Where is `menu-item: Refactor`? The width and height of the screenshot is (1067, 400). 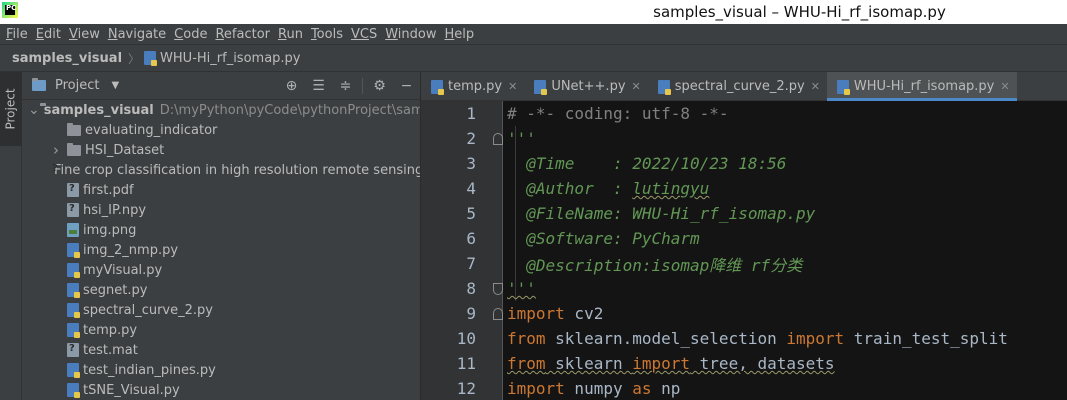
menu-item: Refactor is located at coordinates (244, 34).